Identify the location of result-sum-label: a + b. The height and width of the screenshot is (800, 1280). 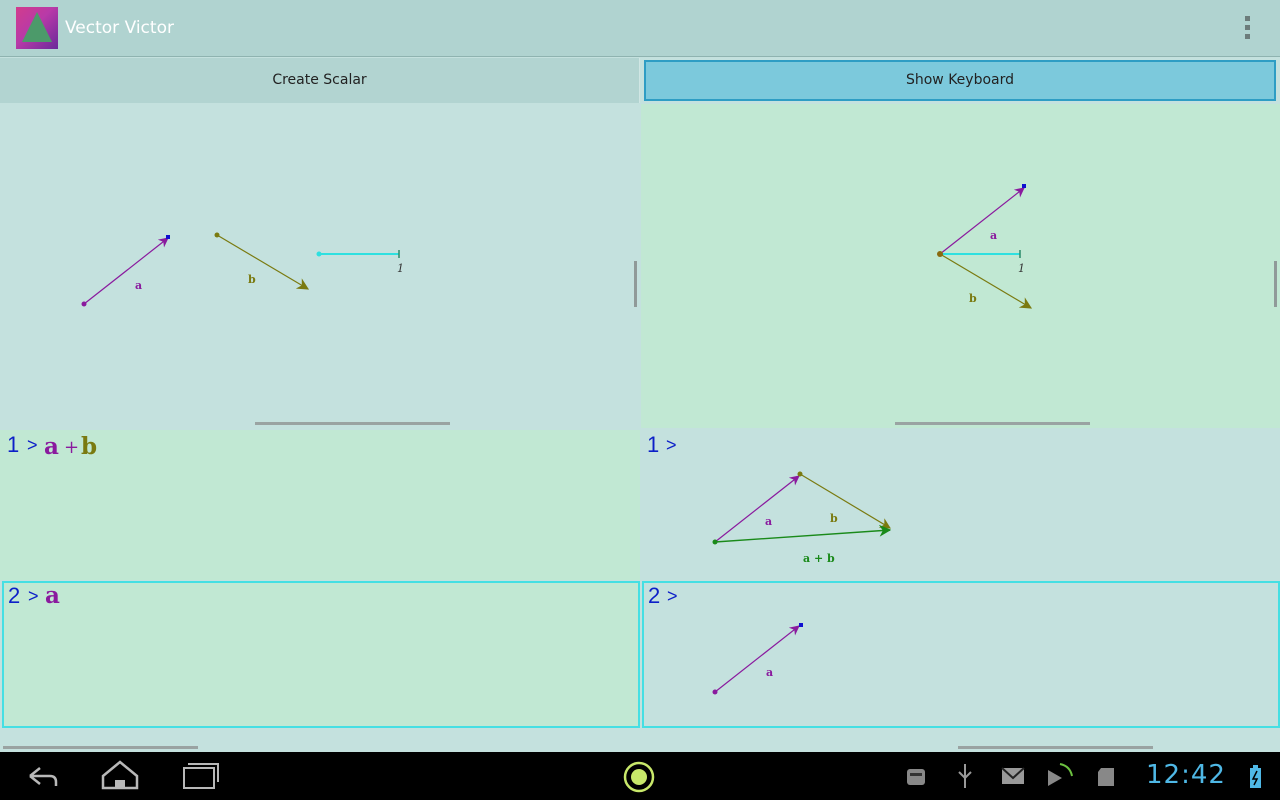
(819, 558).